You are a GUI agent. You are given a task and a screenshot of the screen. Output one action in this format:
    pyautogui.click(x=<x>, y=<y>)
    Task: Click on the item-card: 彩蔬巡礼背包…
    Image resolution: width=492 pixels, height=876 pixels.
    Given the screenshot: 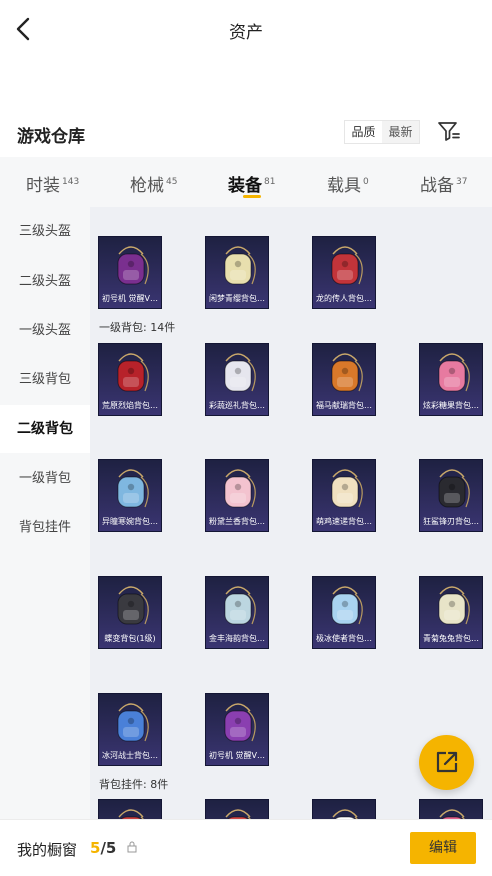 What is the action you would take?
    pyautogui.click(x=237, y=379)
    